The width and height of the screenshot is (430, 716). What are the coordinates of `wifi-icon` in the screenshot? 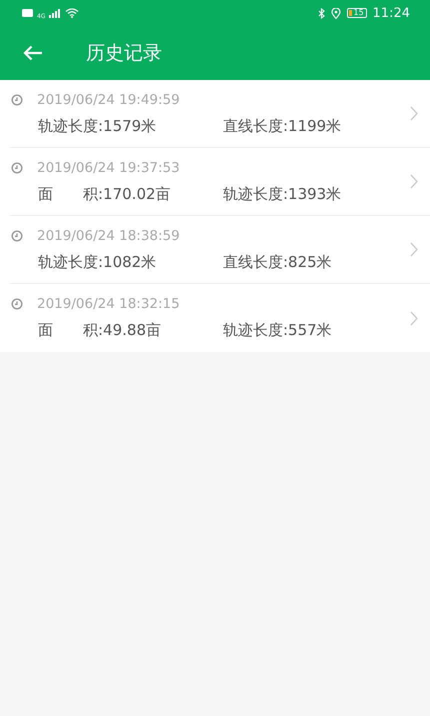 It's located at (72, 13).